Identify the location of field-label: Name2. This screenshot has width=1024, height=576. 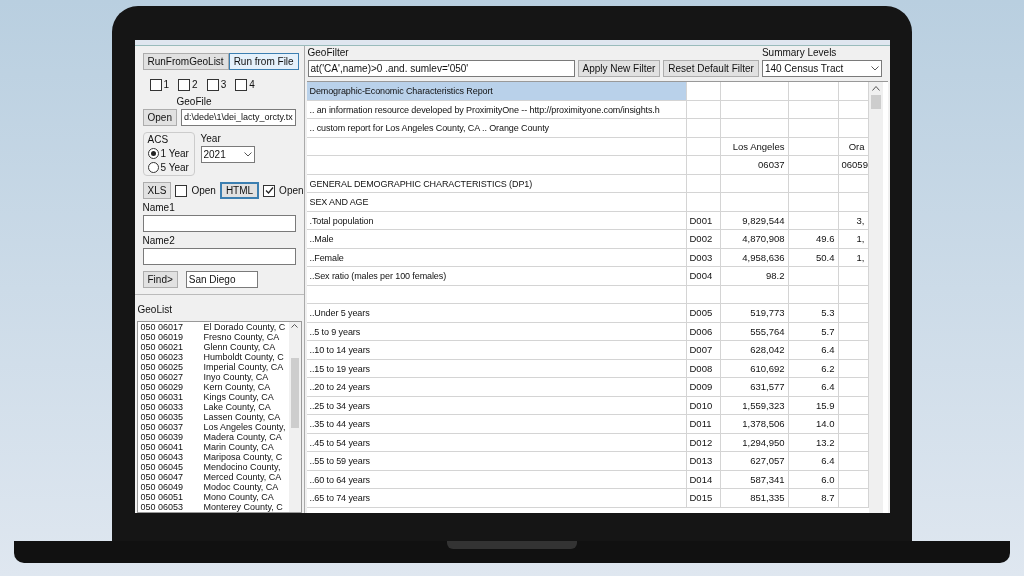
(159, 241).